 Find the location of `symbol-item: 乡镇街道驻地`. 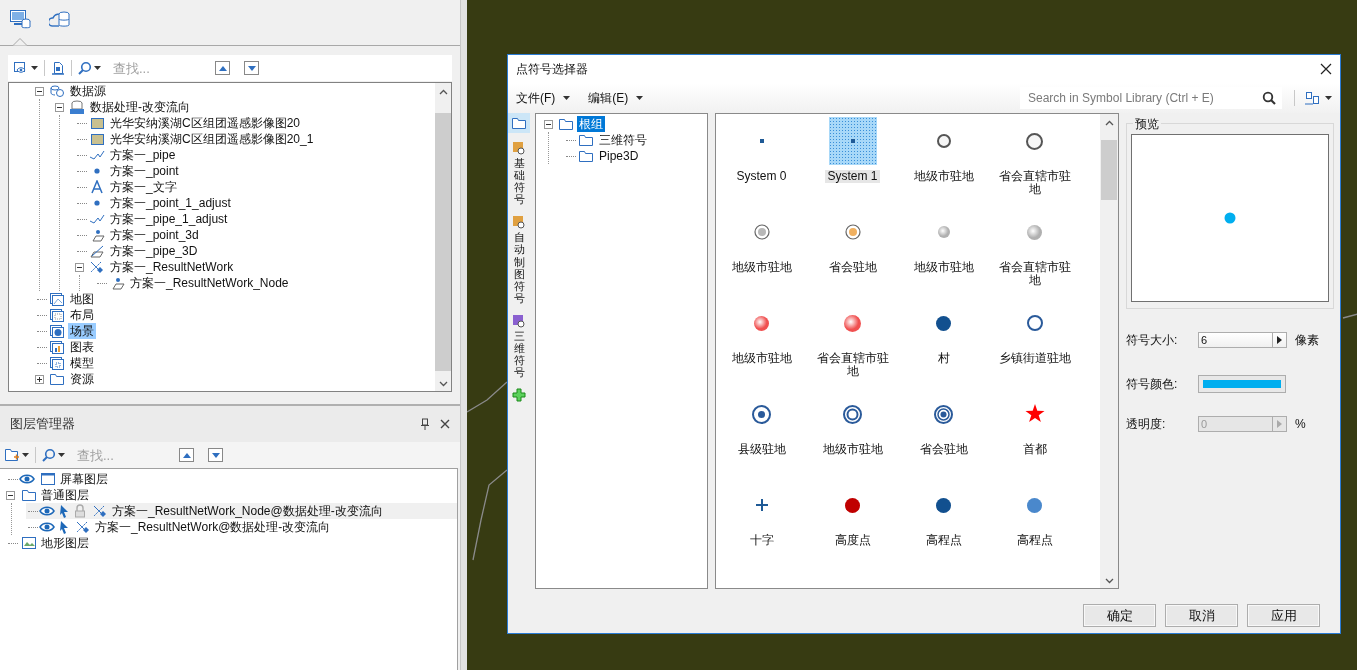

symbol-item: 乡镇街道驻地 is located at coordinates (1034, 341).